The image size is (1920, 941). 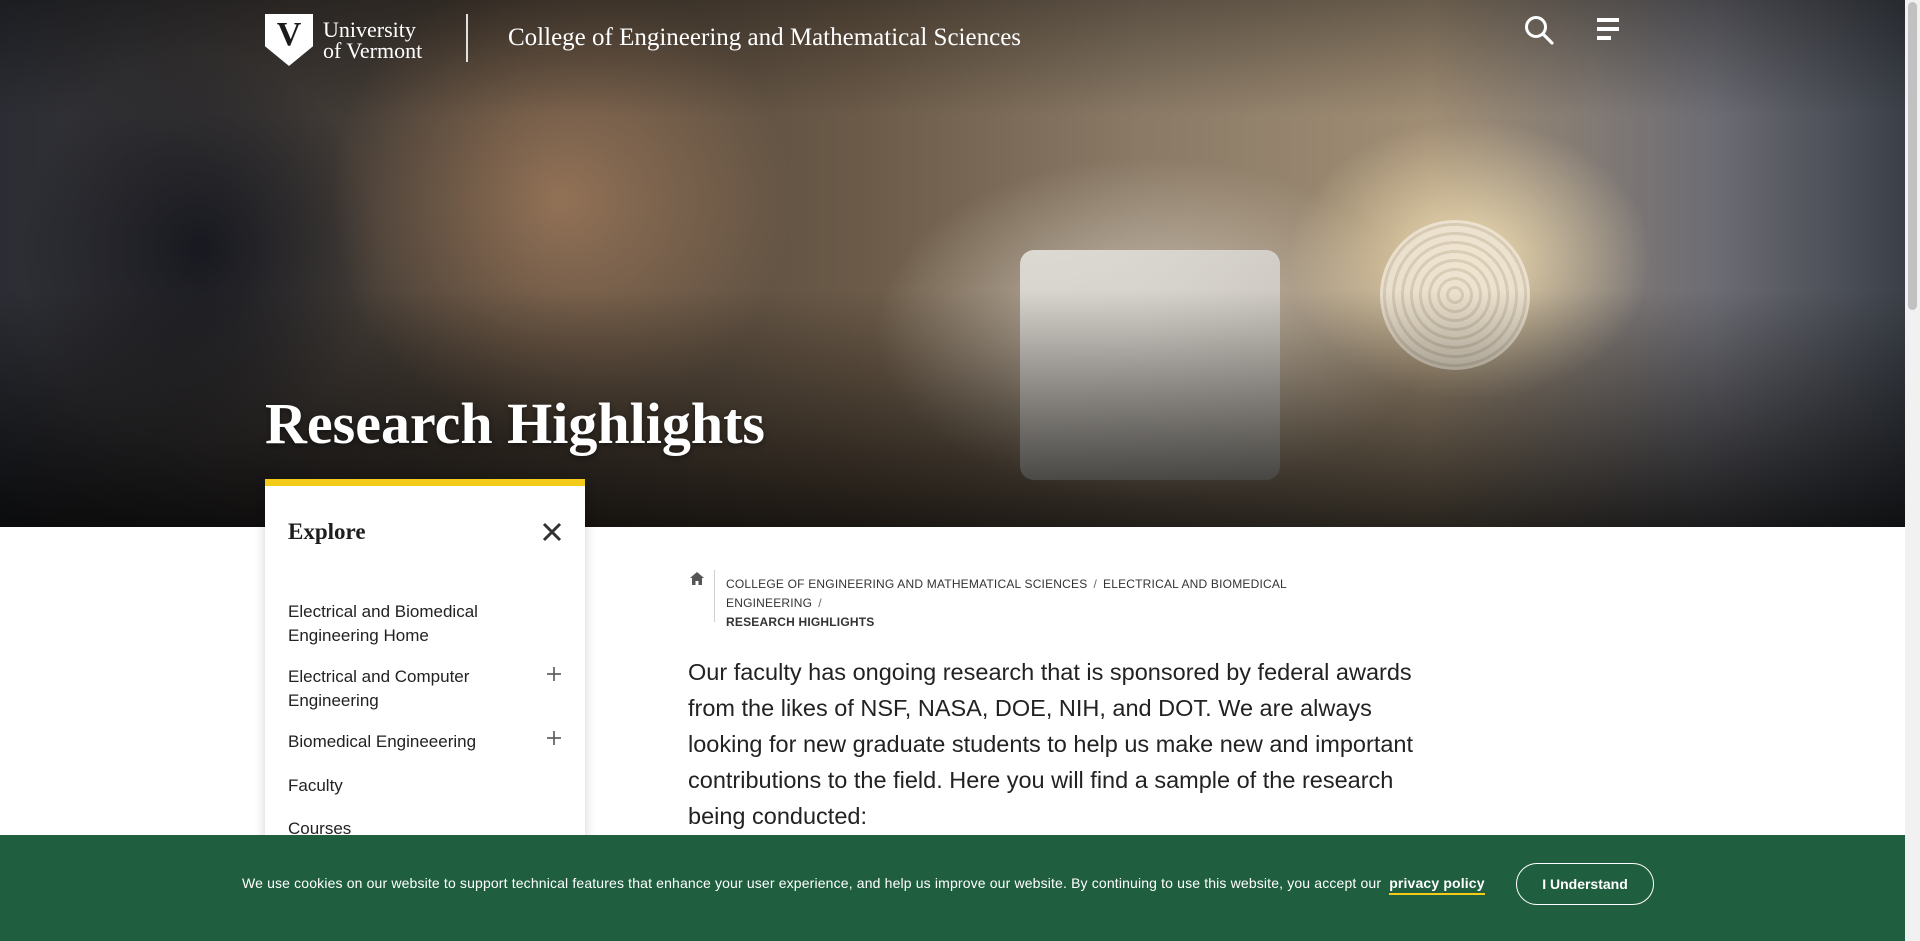 I want to click on uvm-logo: V University of Vermont, so click(x=343, y=40).